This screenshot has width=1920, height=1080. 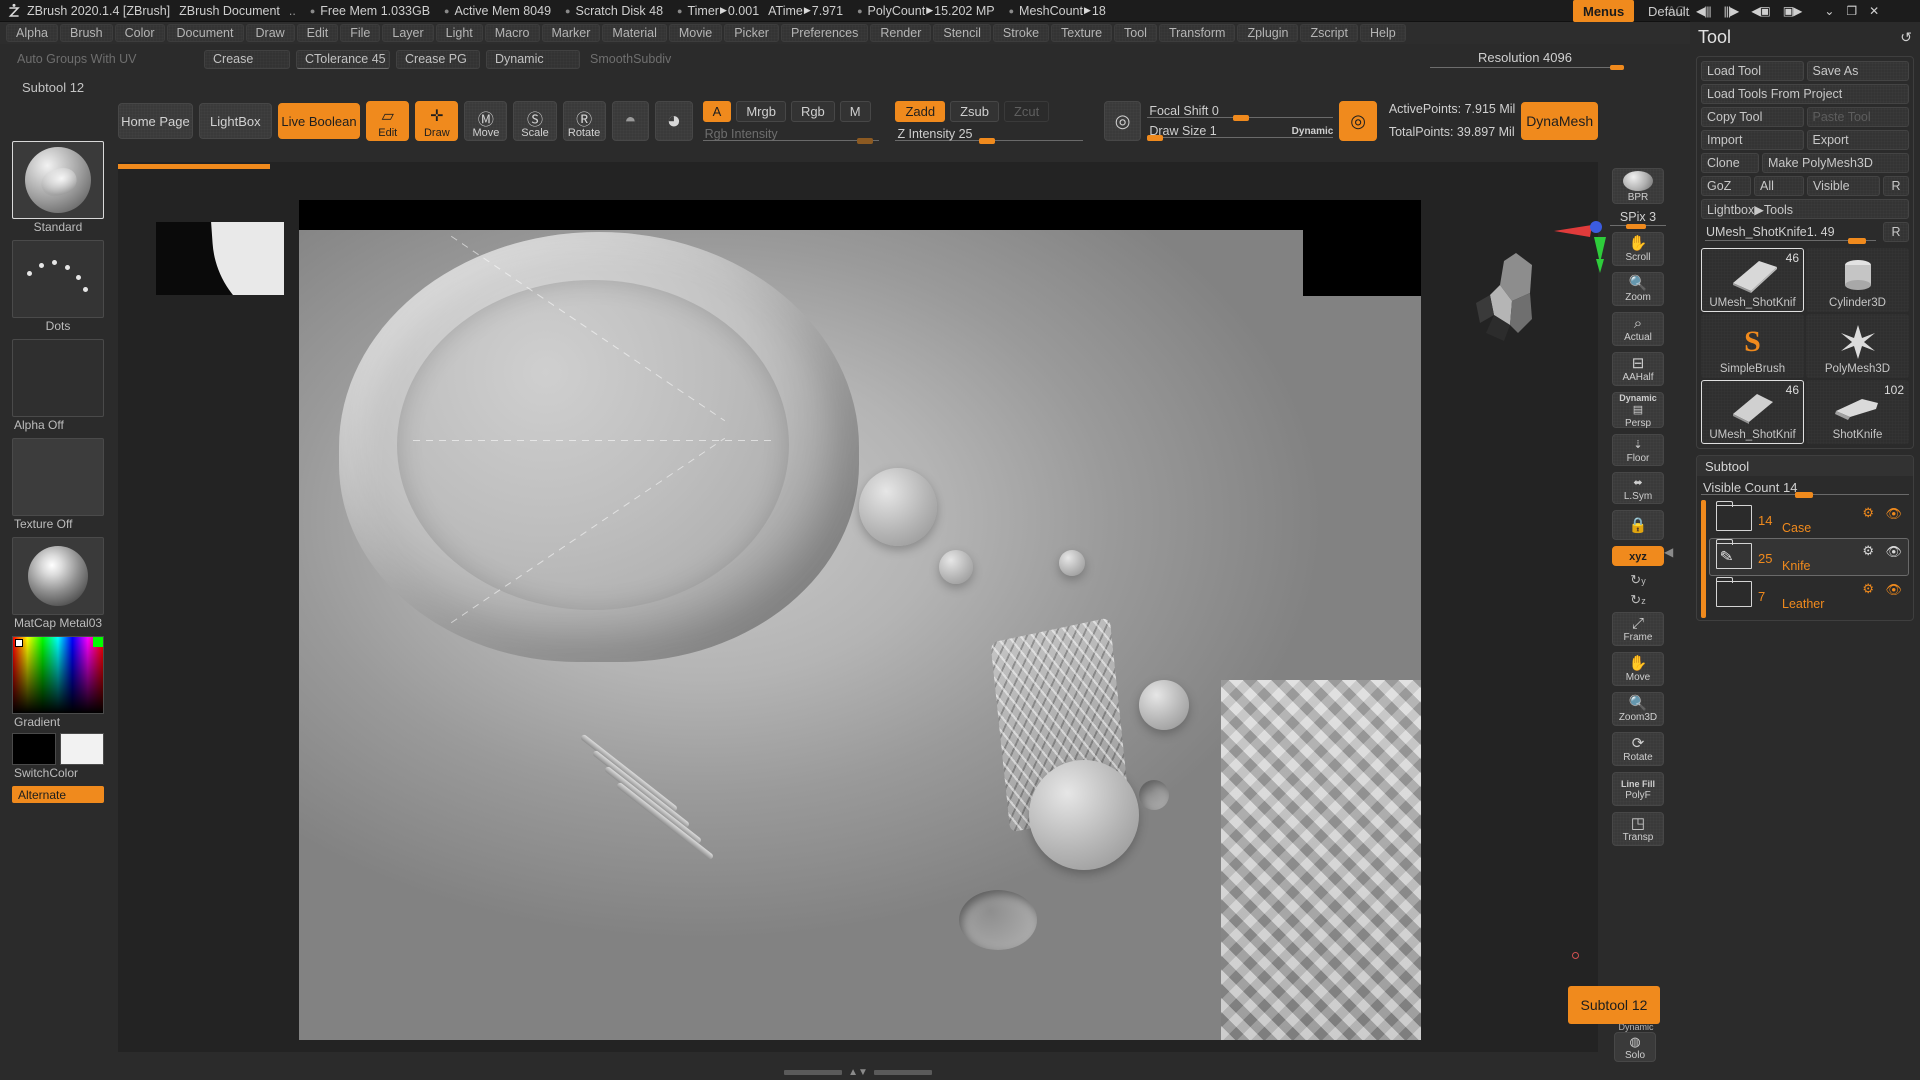 I want to click on home-page-button: Home Page, so click(x=155, y=121).